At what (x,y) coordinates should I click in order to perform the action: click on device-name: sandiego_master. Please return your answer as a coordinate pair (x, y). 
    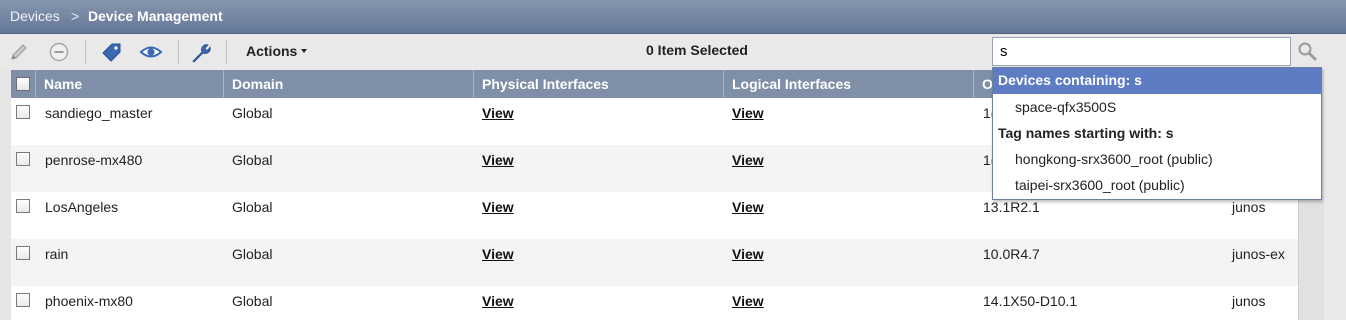
    Looking at the image, I should click on (99, 113).